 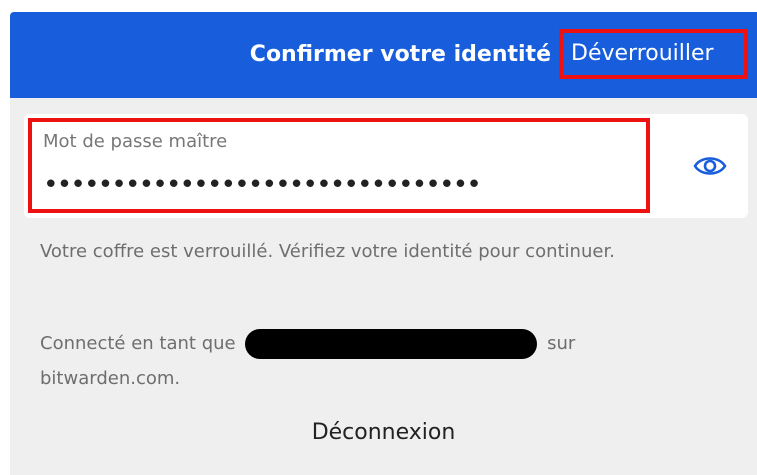 I want to click on redacted-email, so click(x=391, y=344).